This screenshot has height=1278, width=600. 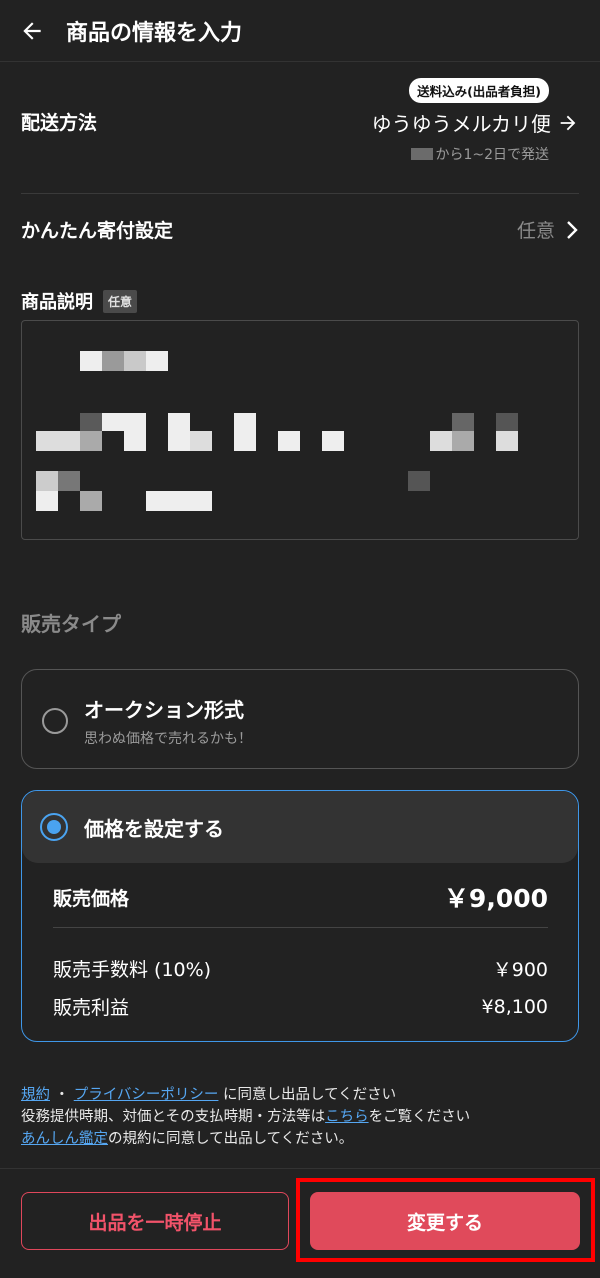 What do you see at coordinates (492, 155) in the screenshot?
I see `shipping-days-text: から1~2日で発送` at bounding box center [492, 155].